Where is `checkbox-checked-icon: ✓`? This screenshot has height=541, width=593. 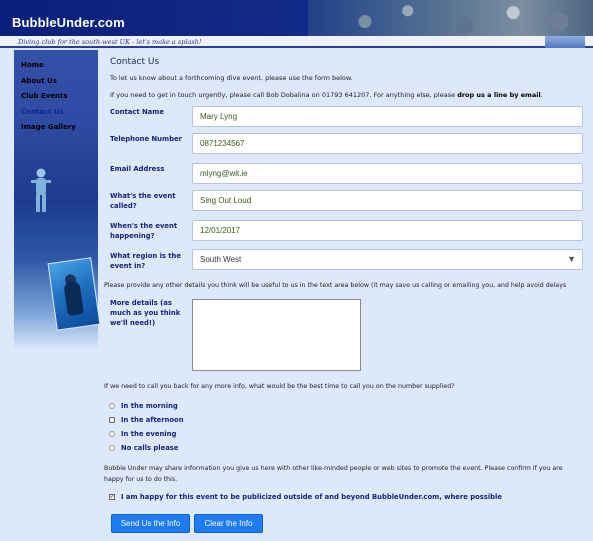
checkbox-checked-icon: ✓ is located at coordinates (112, 497).